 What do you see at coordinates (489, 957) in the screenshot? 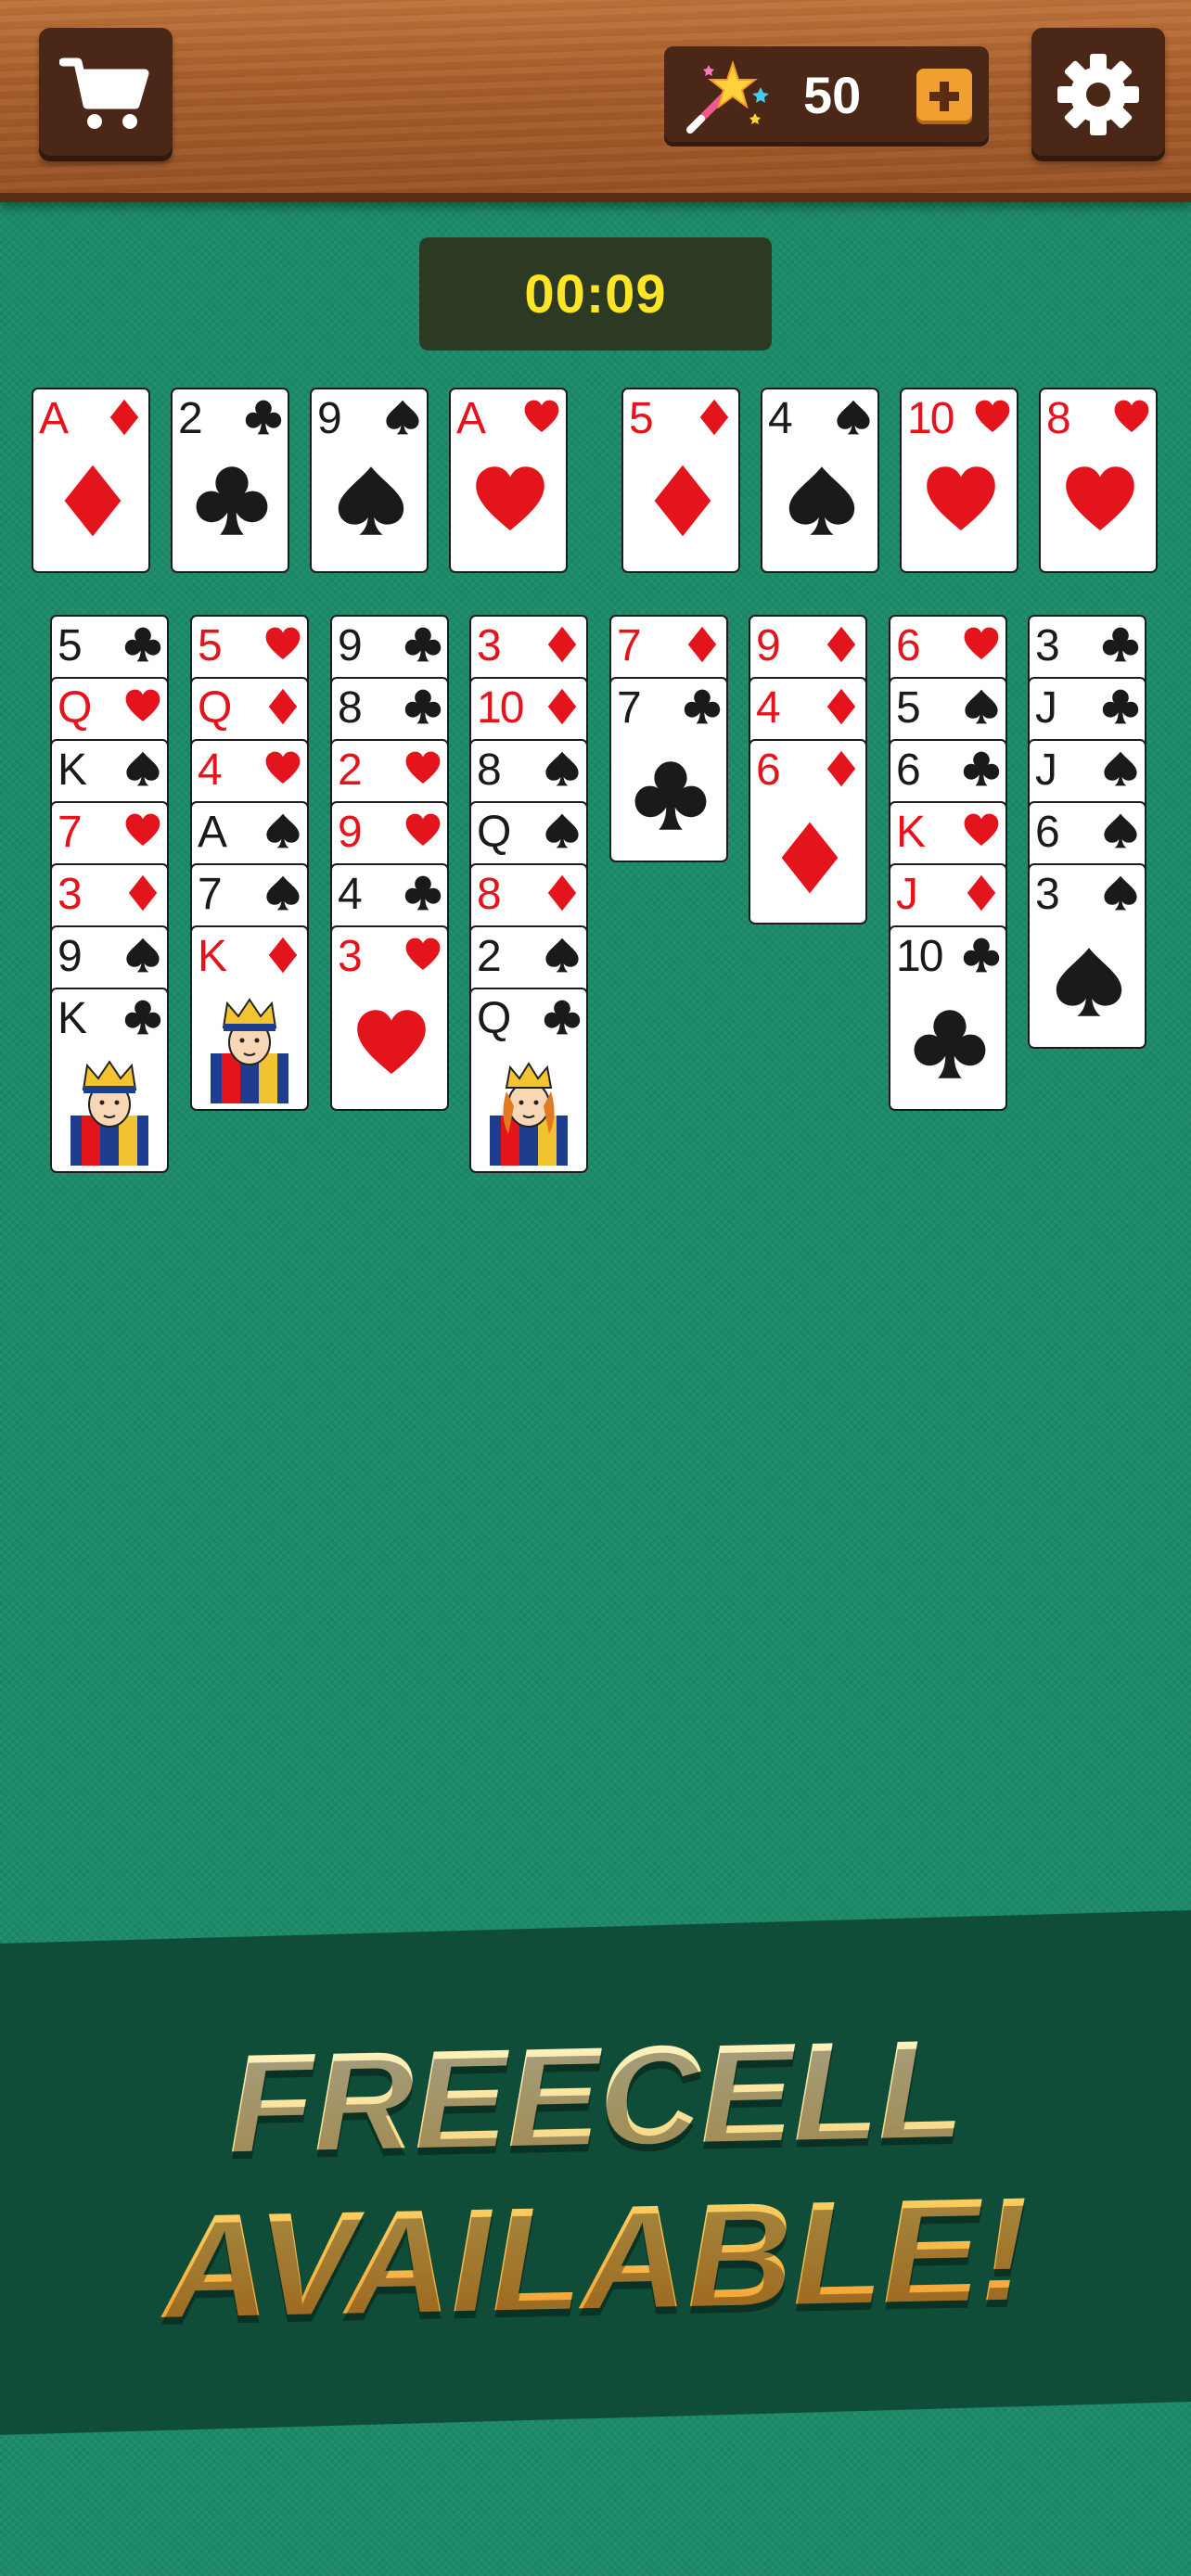
I see `card-rank: 2` at bounding box center [489, 957].